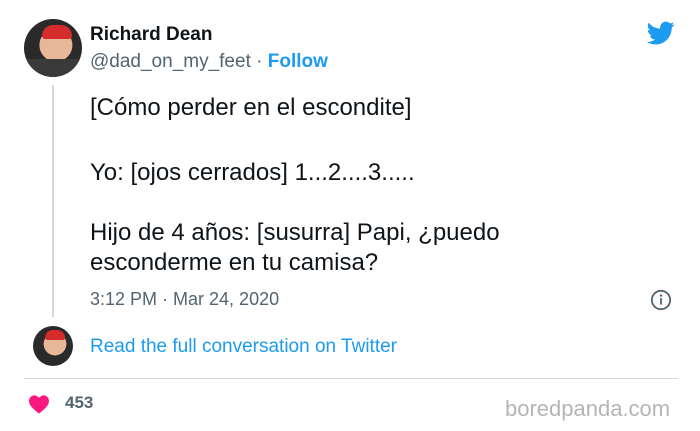 The height and width of the screenshot is (431, 700). What do you see at coordinates (151, 35) in the screenshot?
I see `author-name: Richard Dean` at bounding box center [151, 35].